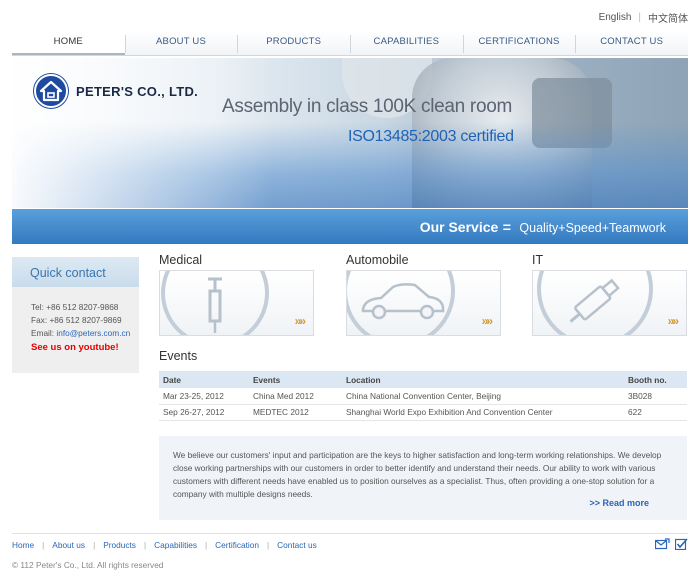 This screenshot has height=584, width=700. What do you see at coordinates (401, 303) in the screenshot?
I see `car-icon` at bounding box center [401, 303].